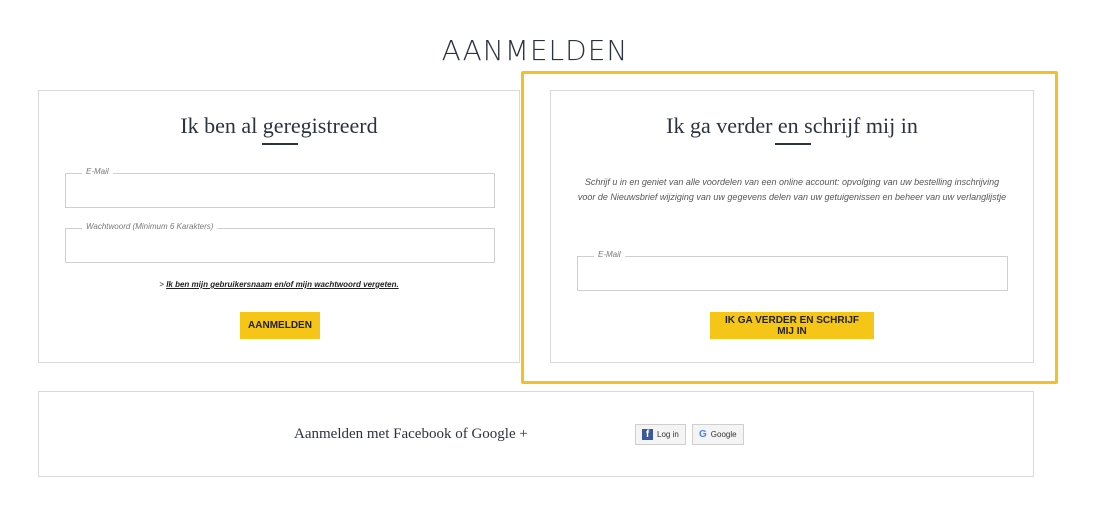 The width and height of the screenshot is (1100, 531). Describe the element at coordinates (668, 434) in the screenshot. I see `facebook-login-label: Log in` at that location.